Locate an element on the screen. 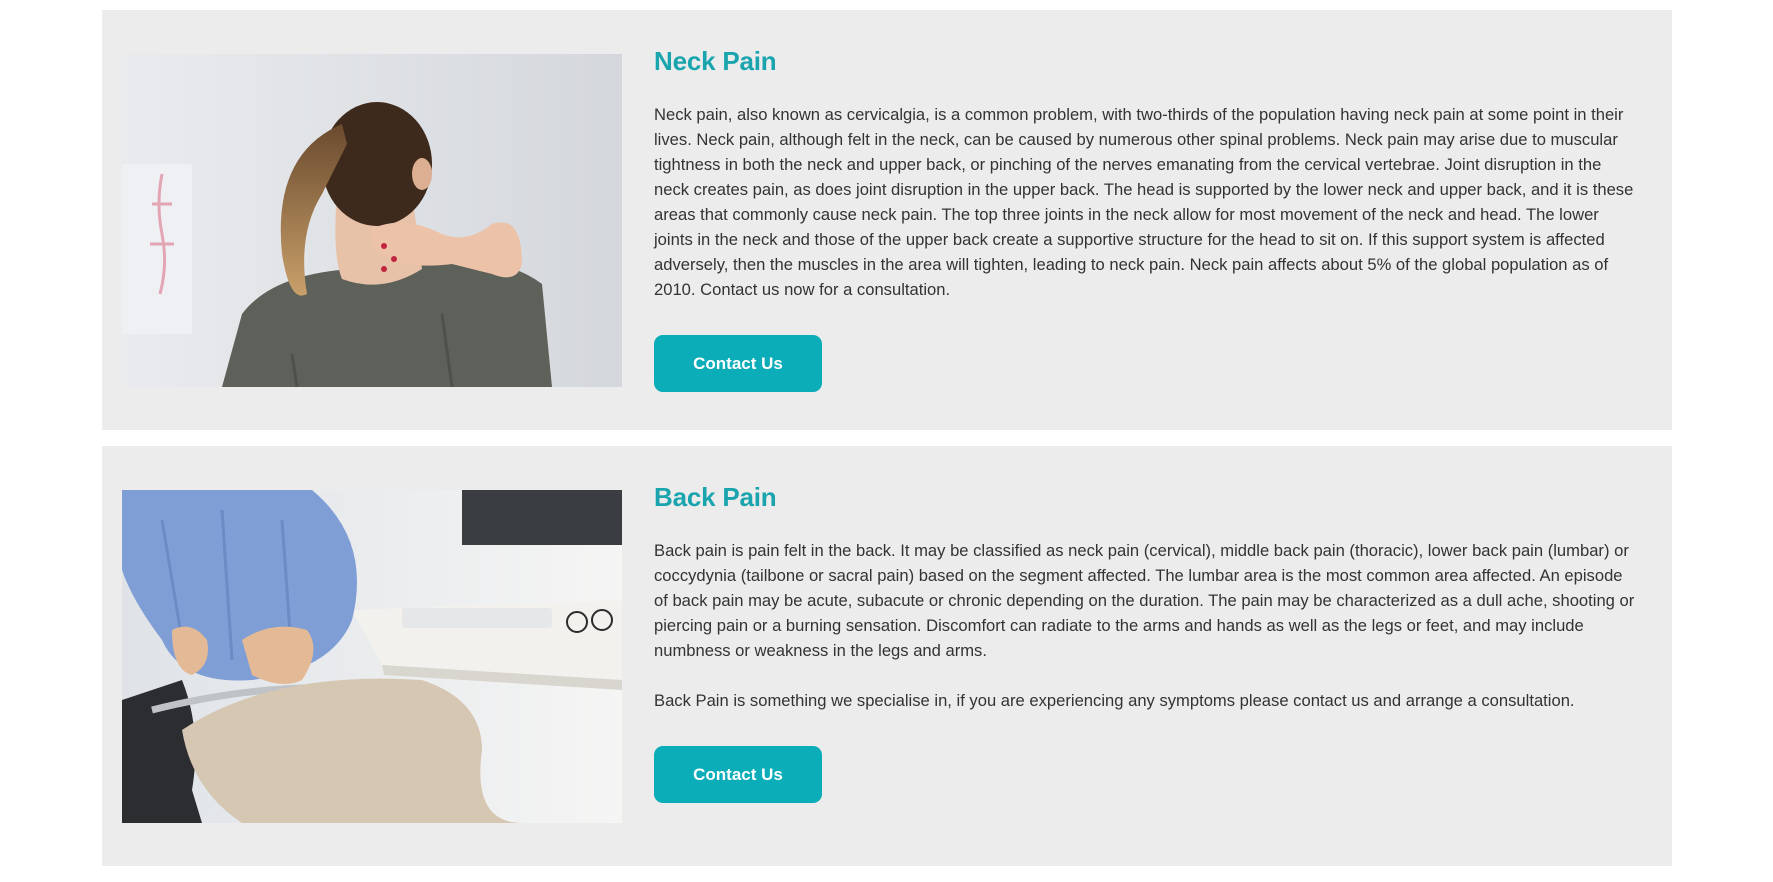  neck-pain-contact-button: Contact Us is located at coordinates (738, 363).